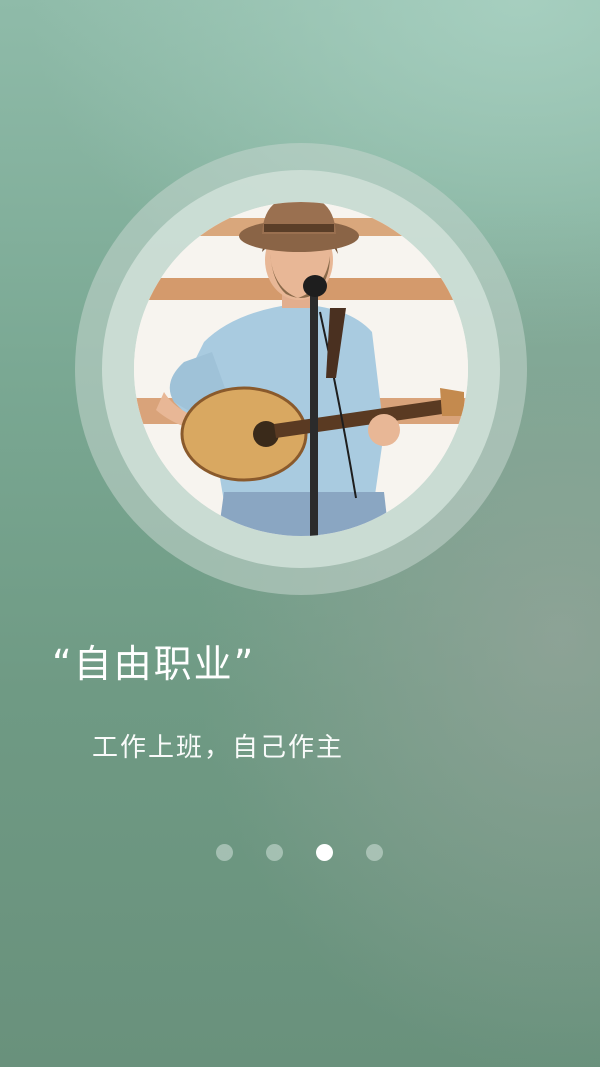 The image size is (600, 1067). What do you see at coordinates (218, 748) in the screenshot?
I see `onboarding-subtitle: 工作上班，自己作主` at bounding box center [218, 748].